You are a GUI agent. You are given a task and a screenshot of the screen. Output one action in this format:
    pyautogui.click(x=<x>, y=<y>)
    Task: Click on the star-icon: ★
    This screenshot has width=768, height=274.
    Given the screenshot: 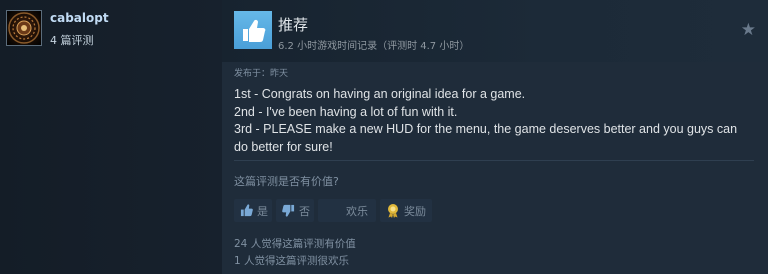 What is the action you would take?
    pyautogui.click(x=748, y=30)
    